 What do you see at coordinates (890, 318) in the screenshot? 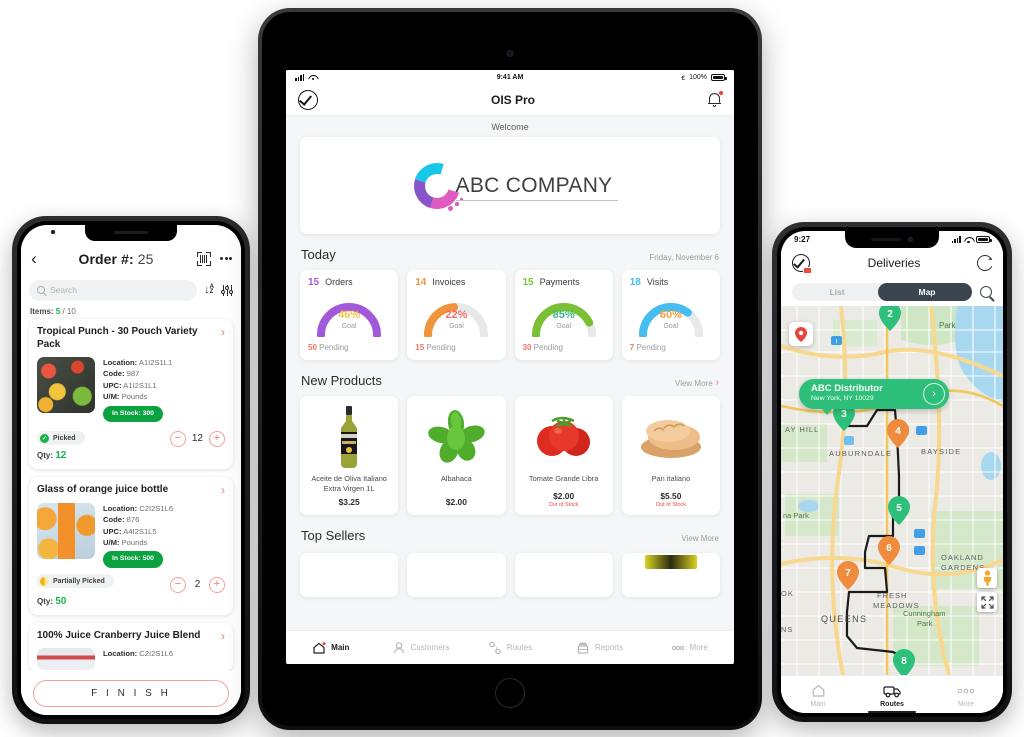
I see `map-marker-2: 2` at bounding box center [890, 318].